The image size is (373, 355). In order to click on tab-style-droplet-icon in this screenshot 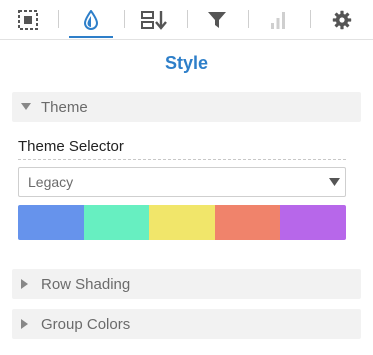, I will do `click(91, 21)`.